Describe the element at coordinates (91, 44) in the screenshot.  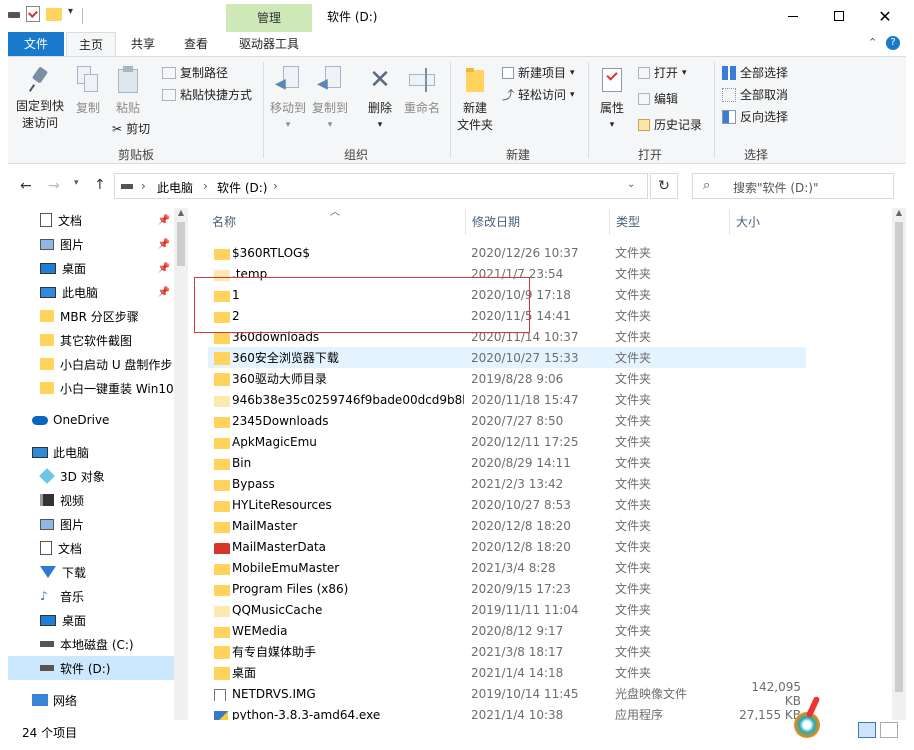
I see `tab-home: 主页` at that location.